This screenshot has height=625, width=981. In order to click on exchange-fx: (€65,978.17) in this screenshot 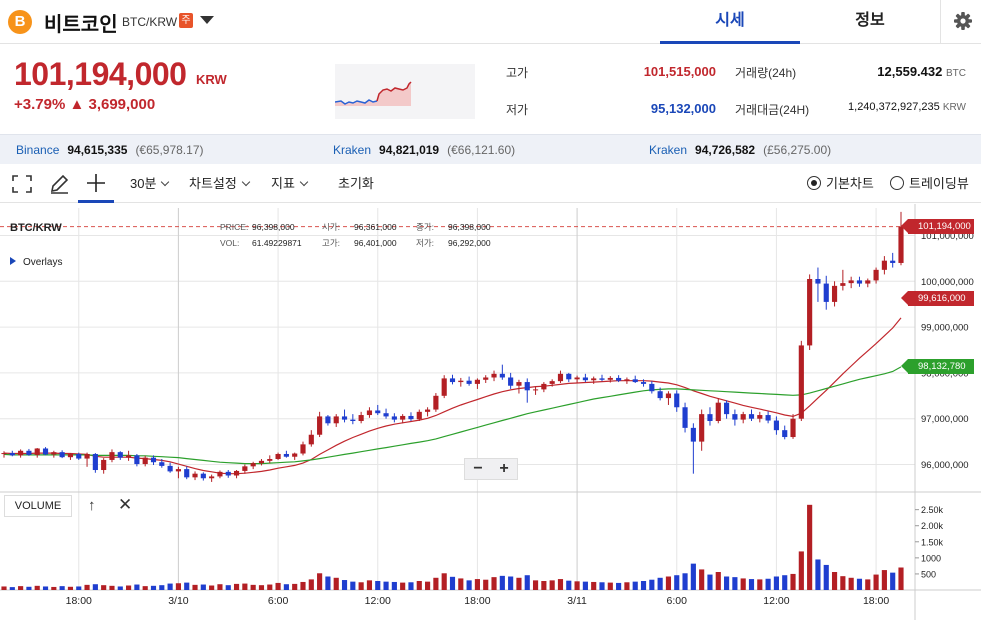, I will do `click(169, 150)`.